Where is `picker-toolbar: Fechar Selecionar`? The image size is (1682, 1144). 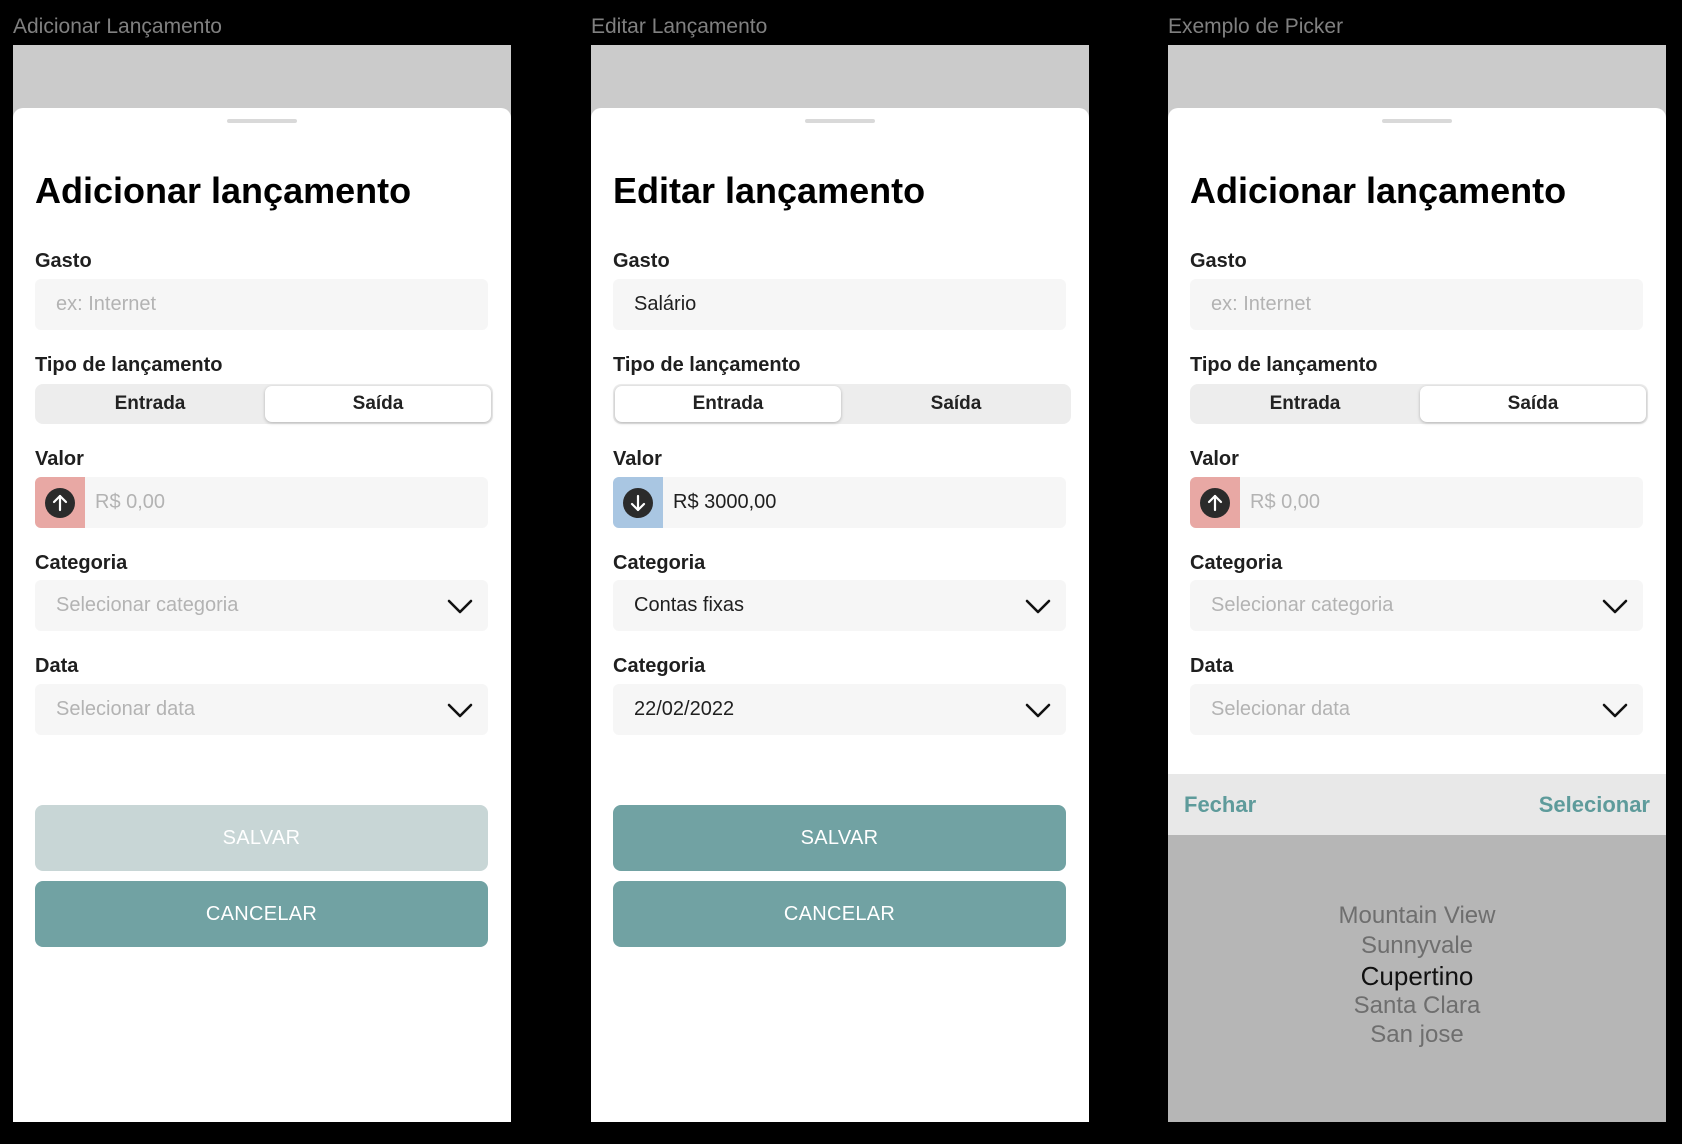 picker-toolbar: Fechar Selecionar is located at coordinates (1417, 804).